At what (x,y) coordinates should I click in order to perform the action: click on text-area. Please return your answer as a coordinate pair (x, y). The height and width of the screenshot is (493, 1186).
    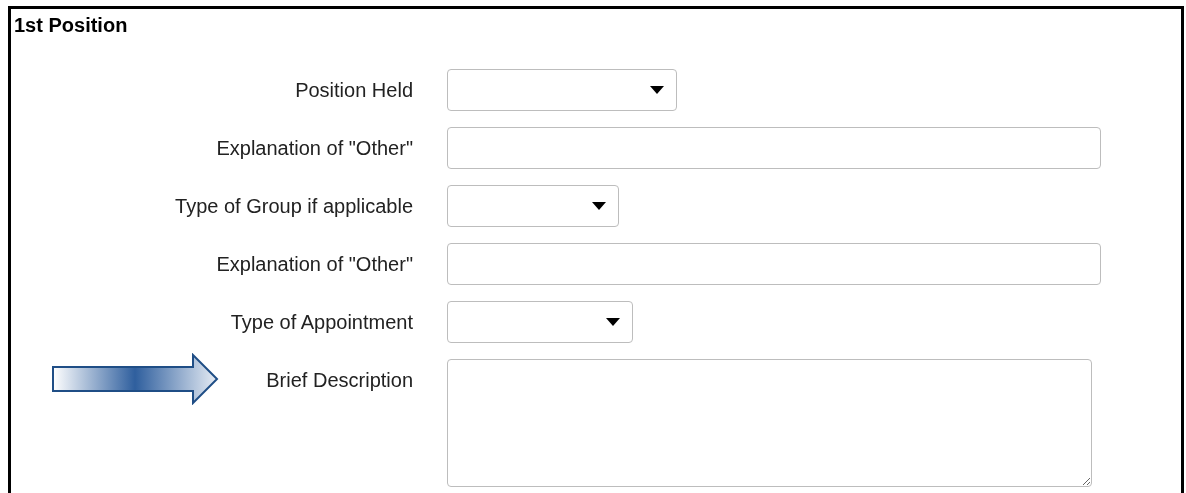
    Looking at the image, I should click on (769, 423).